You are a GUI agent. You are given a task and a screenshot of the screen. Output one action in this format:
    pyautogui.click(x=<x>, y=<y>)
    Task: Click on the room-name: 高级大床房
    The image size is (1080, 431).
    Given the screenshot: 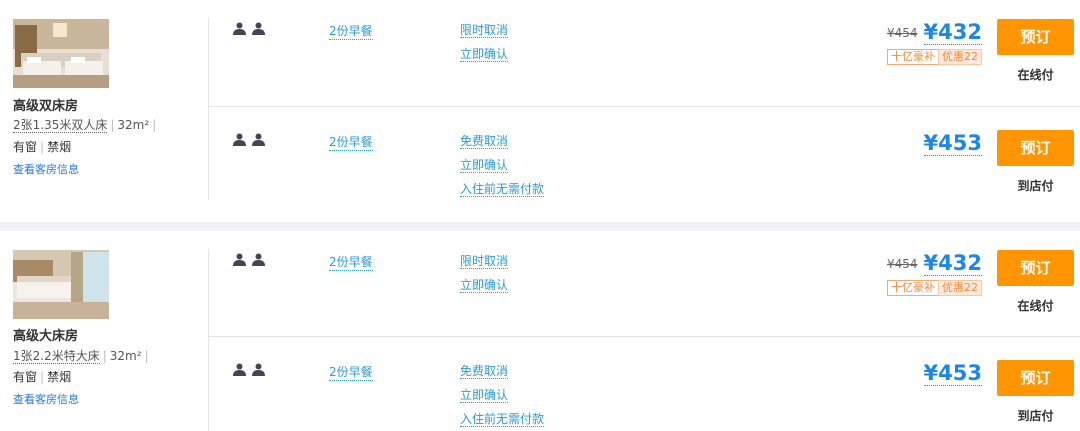 What is the action you would take?
    pyautogui.click(x=46, y=336)
    